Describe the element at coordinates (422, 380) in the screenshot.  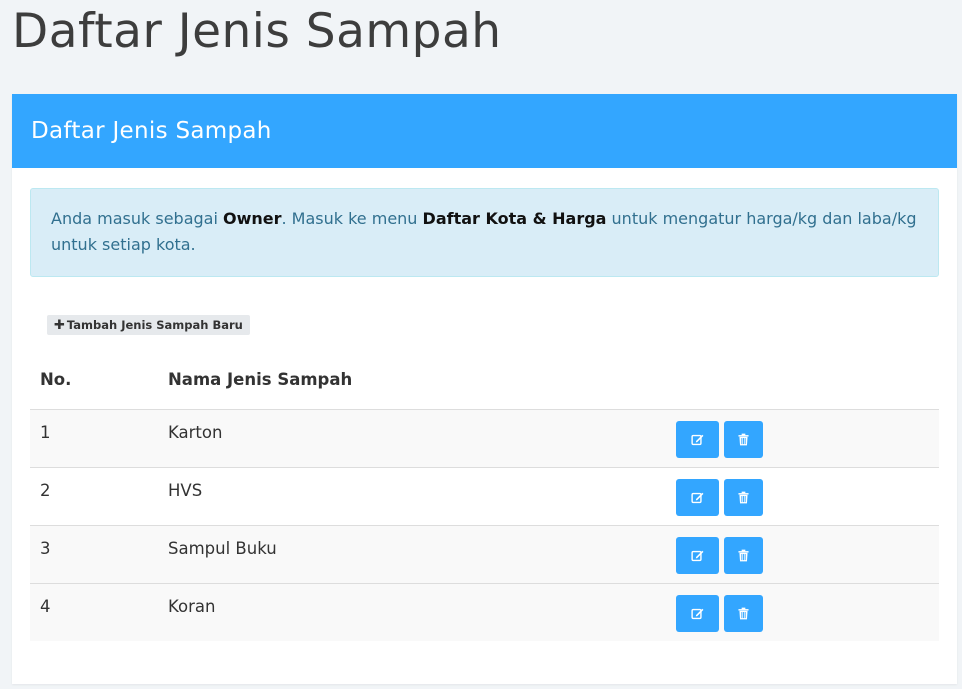
I see `column-header-name: Nama Jenis Sampah` at that location.